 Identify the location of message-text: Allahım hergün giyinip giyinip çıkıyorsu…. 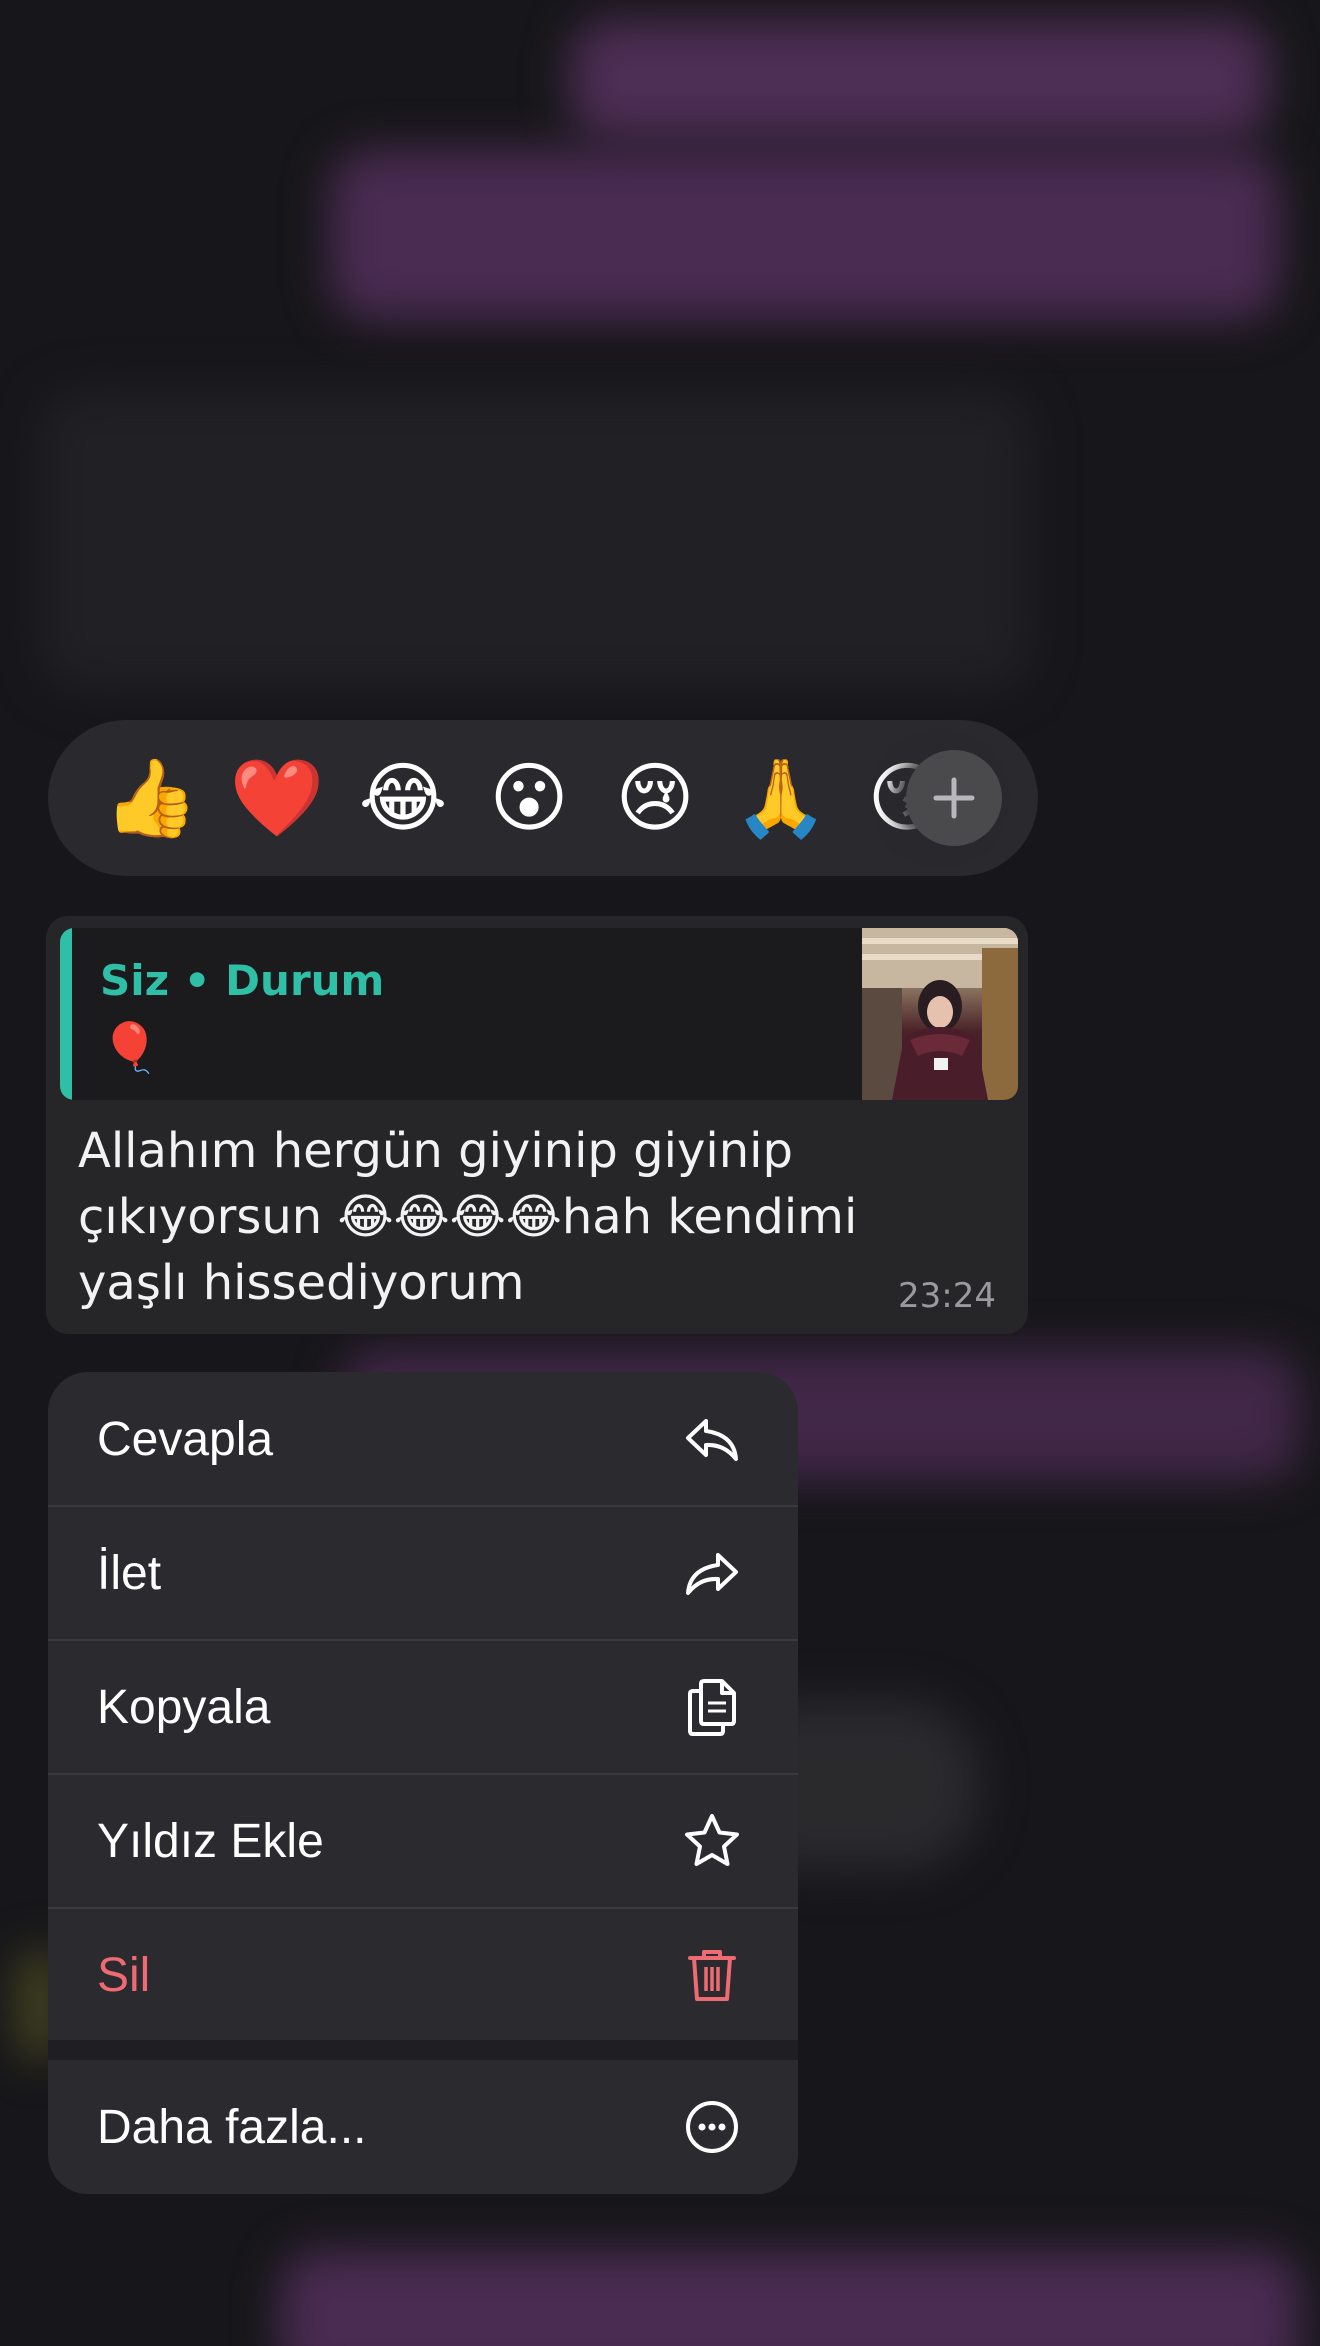
(468, 1217).